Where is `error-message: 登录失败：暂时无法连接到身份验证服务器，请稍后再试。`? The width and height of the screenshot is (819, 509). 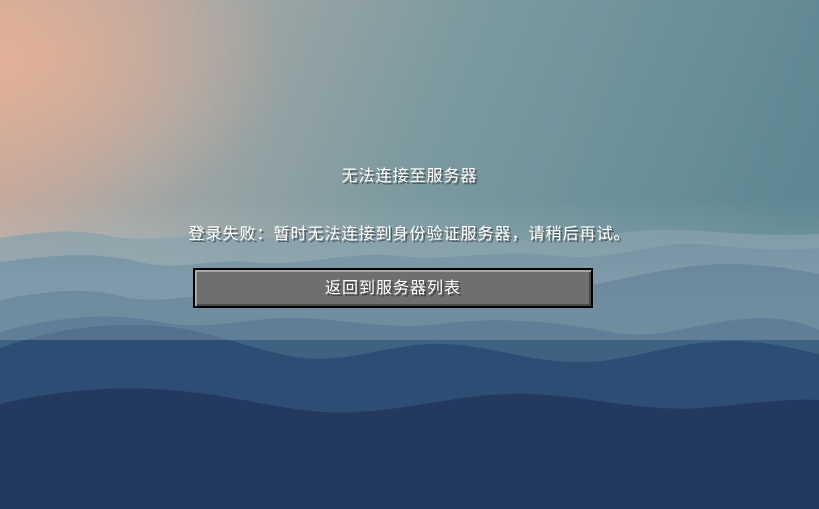
error-message: 登录失败：暂时无法连接到身份验证服务器，请稍后再试。 is located at coordinates (409, 233).